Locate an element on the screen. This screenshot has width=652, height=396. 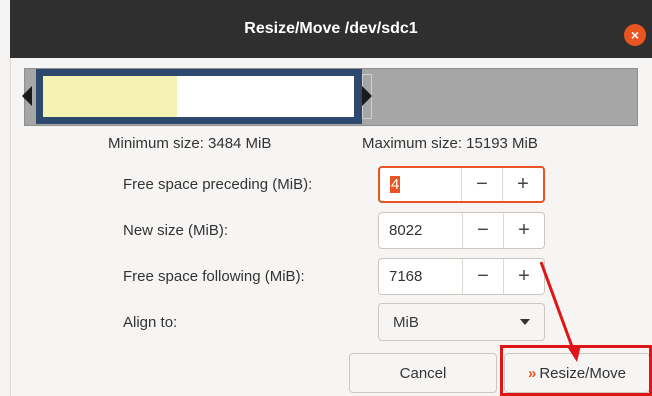
resize-move-button: » Resize/Move is located at coordinates (577, 373).